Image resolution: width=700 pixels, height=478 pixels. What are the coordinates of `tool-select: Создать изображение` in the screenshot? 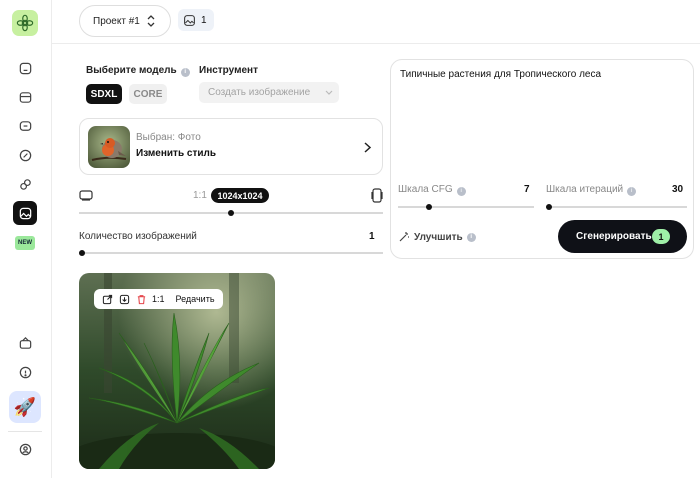 It's located at (269, 92).